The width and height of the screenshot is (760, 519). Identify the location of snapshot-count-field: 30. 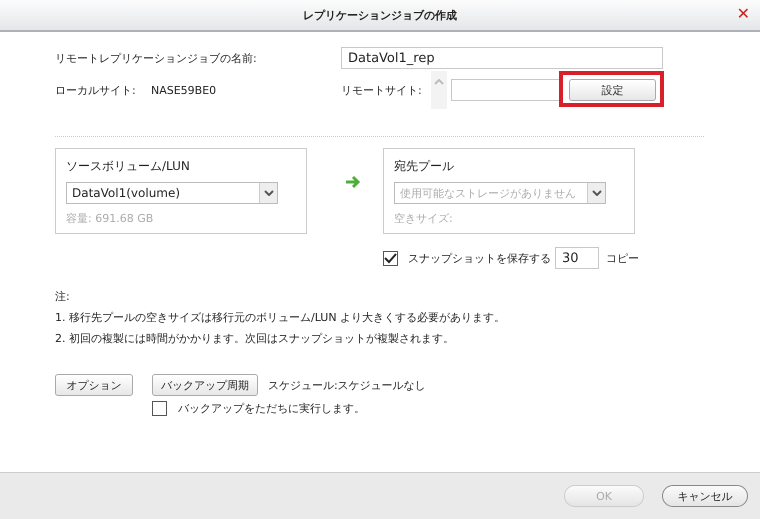
(577, 258).